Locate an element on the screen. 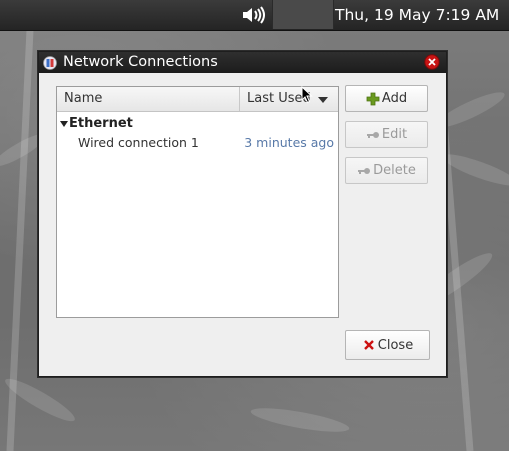  panel-tray-slot is located at coordinates (303, 14).